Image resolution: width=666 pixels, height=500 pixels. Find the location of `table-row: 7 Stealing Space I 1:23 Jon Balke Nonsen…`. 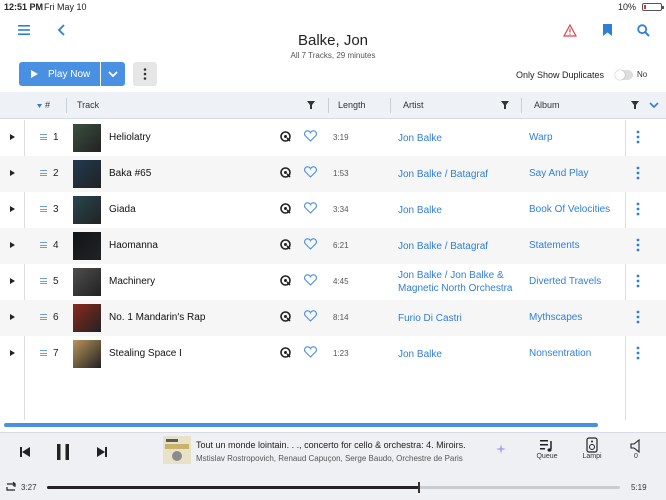

table-row: 7 Stealing Space I 1:23 Jon Balke Nonsen… is located at coordinates (333, 354).